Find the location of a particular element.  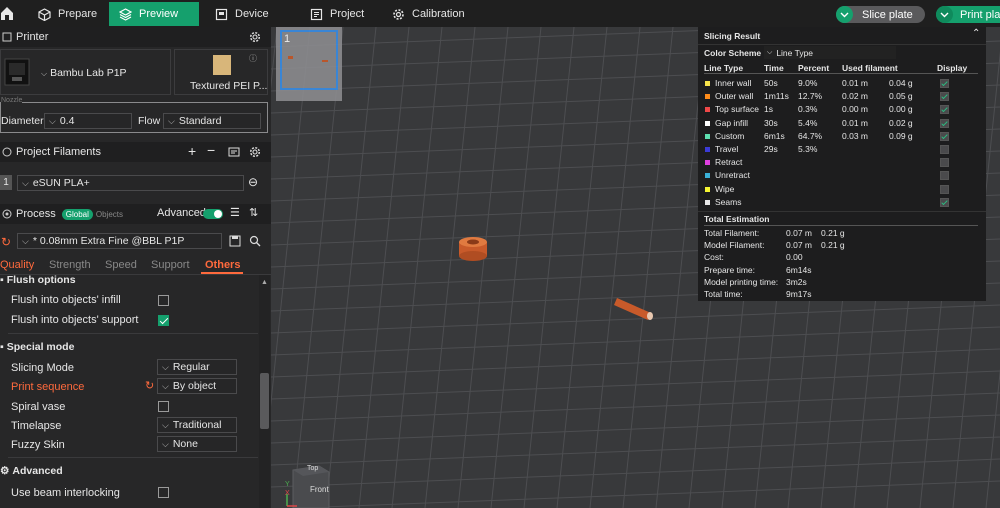

printer-icon is located at coordinates (221, 14).